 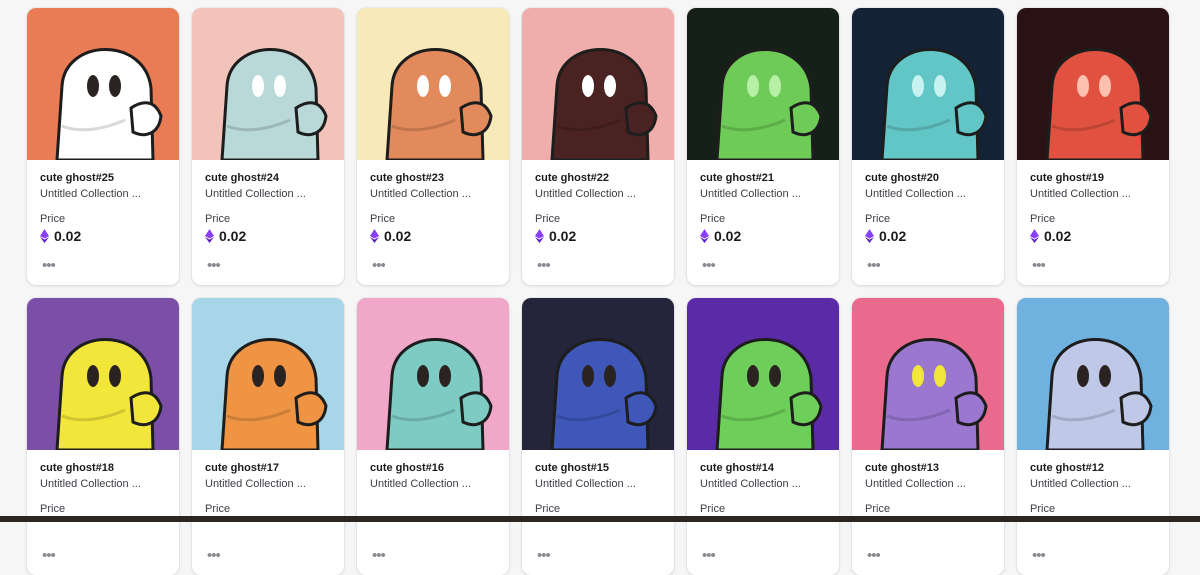 I want to click on nft-title: cute ghost#19, so click(x=1067, y=178).